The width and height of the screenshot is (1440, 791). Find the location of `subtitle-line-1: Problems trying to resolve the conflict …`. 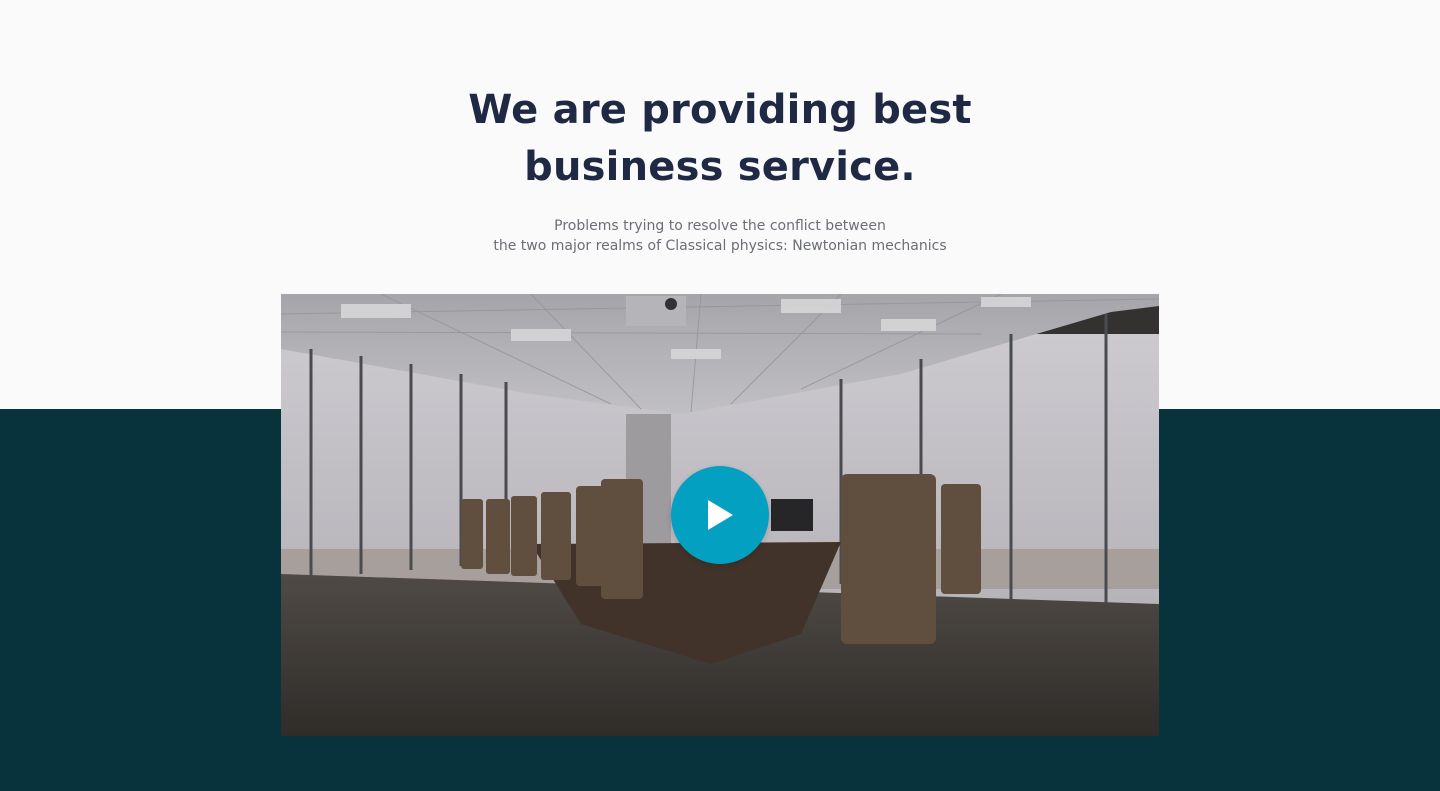

subtitle-line-1: Problems trying to resolve the conflict … is located at coordinates (720, 226).